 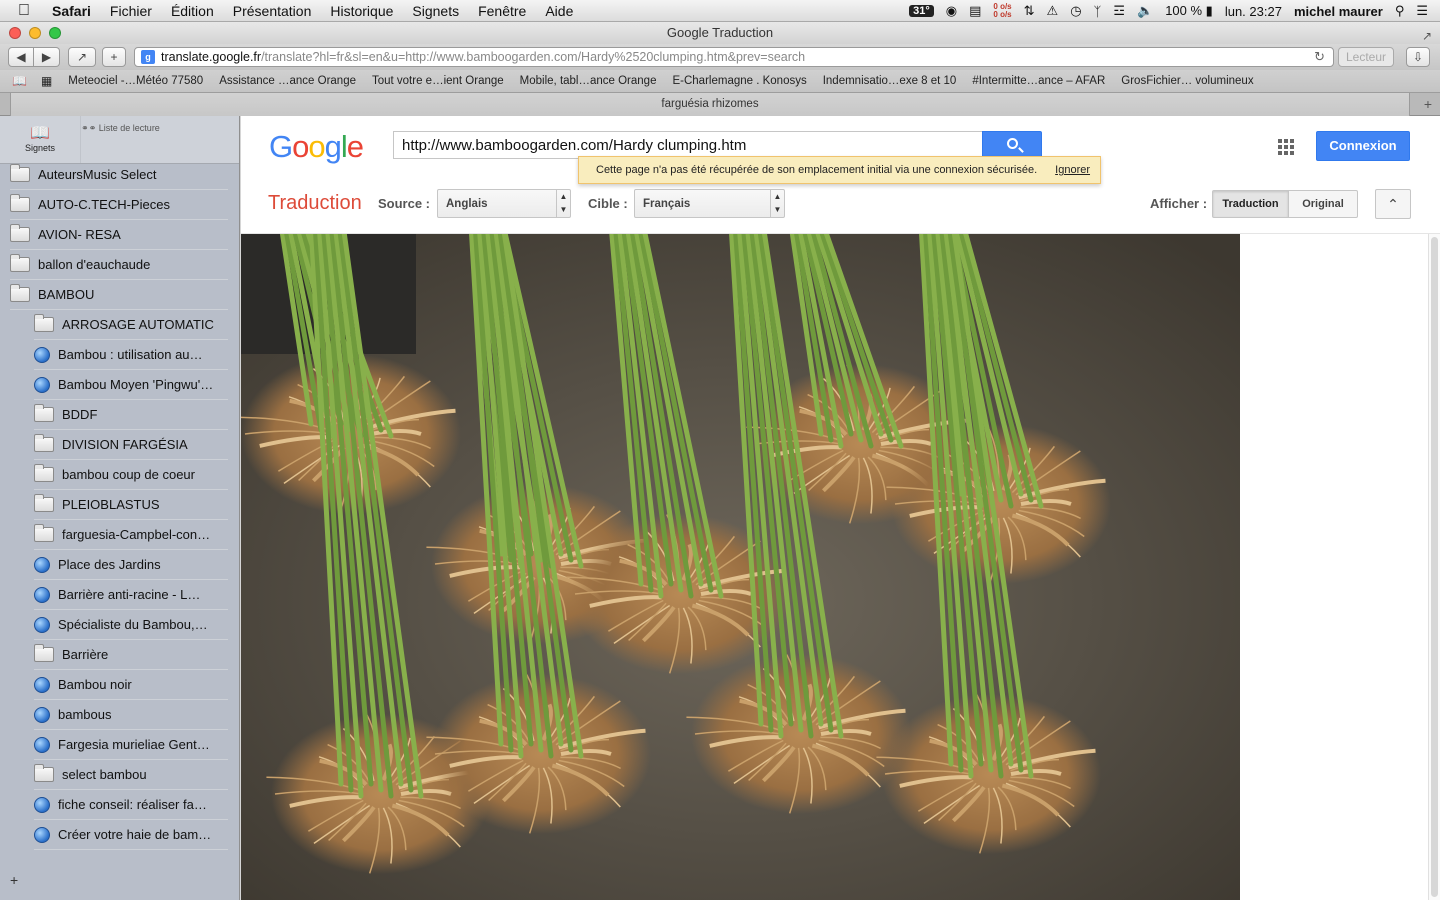 I want to click on scrollbar-thumb, so click(x=1434, y=567).